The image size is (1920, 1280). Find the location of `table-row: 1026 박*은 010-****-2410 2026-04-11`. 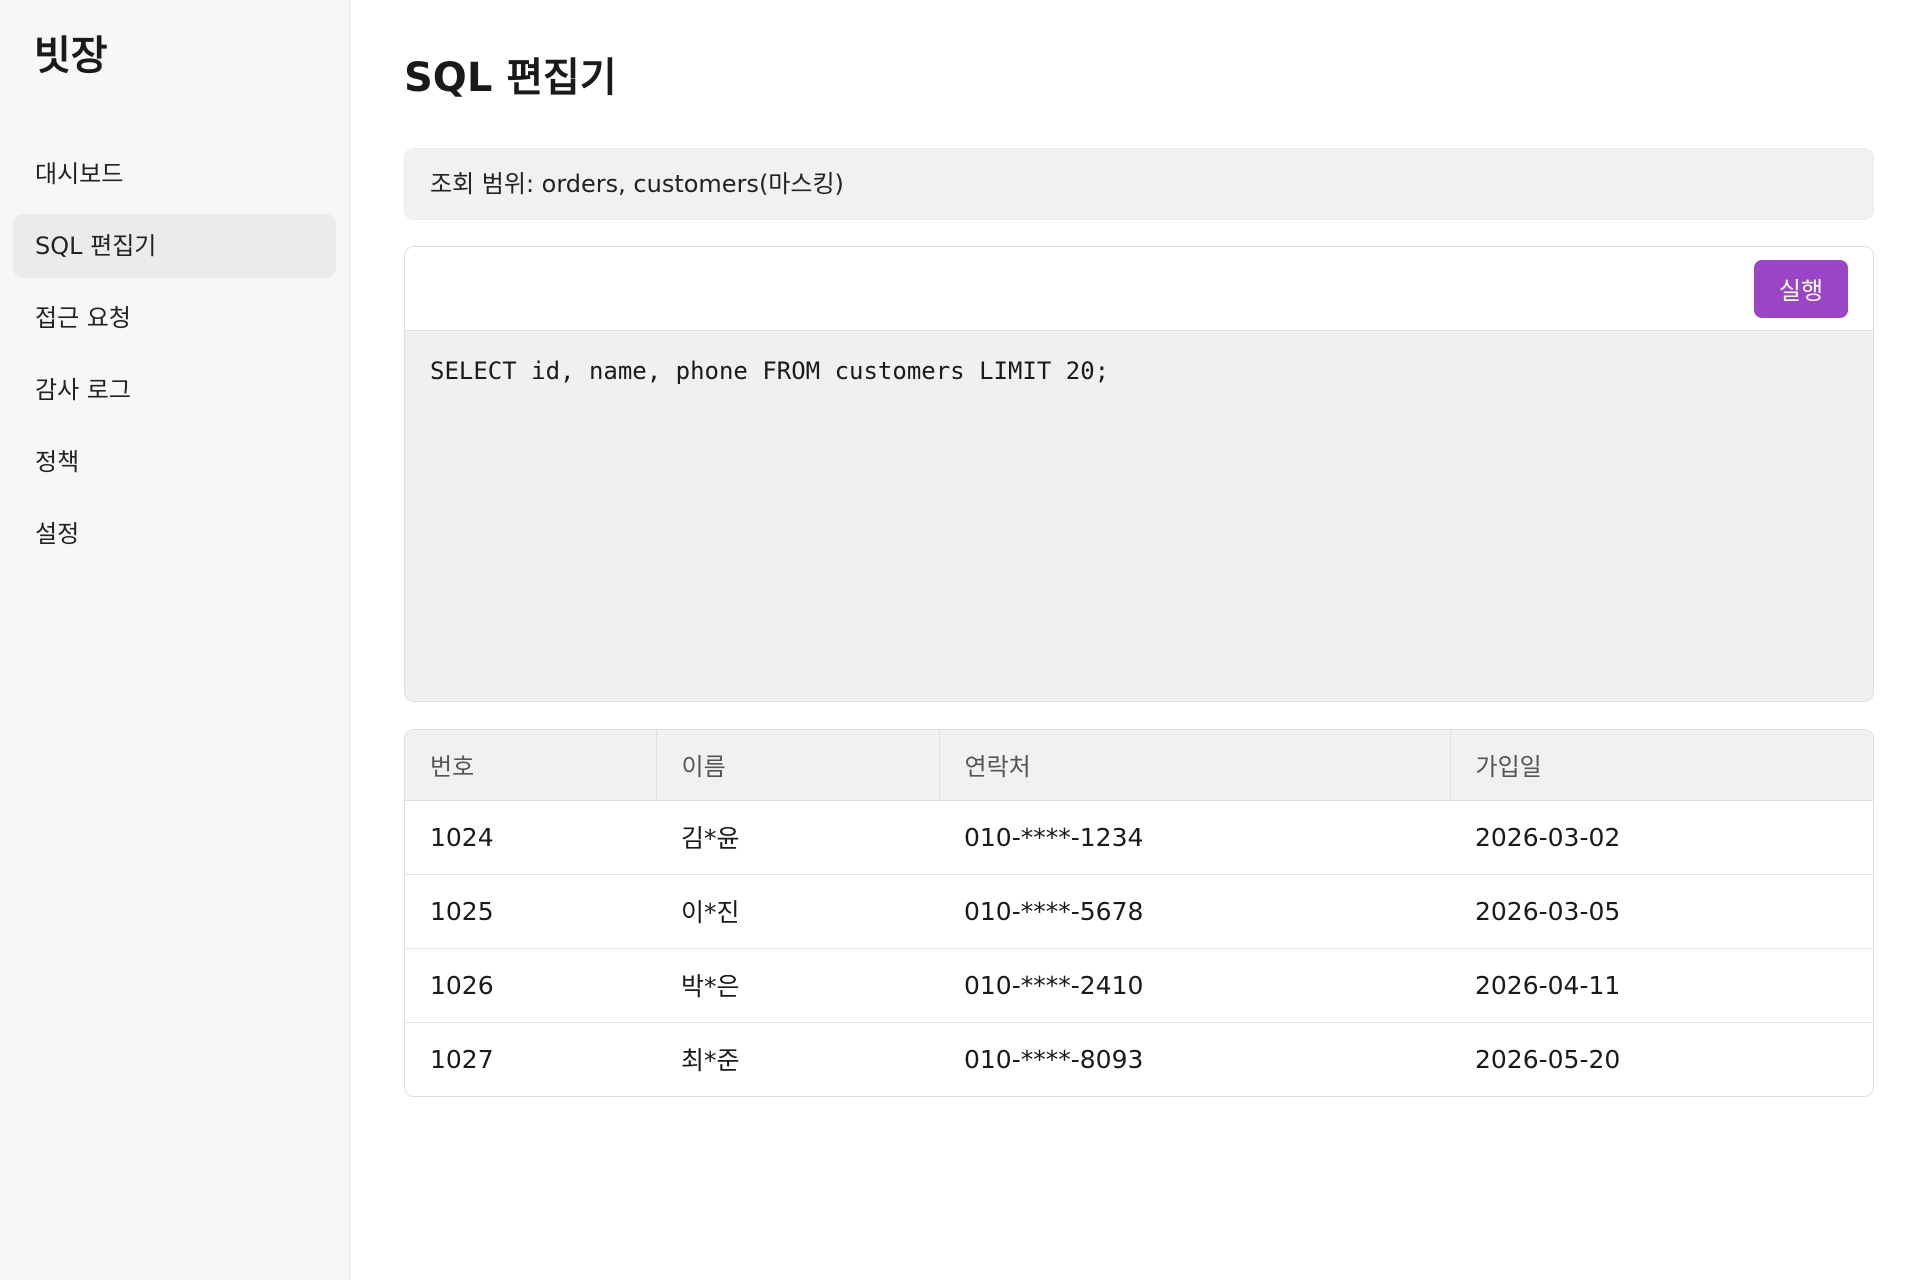

table-row: 1026 박*은 010-****-2410 2026-04-11 is located at coordinates (1139, 985).